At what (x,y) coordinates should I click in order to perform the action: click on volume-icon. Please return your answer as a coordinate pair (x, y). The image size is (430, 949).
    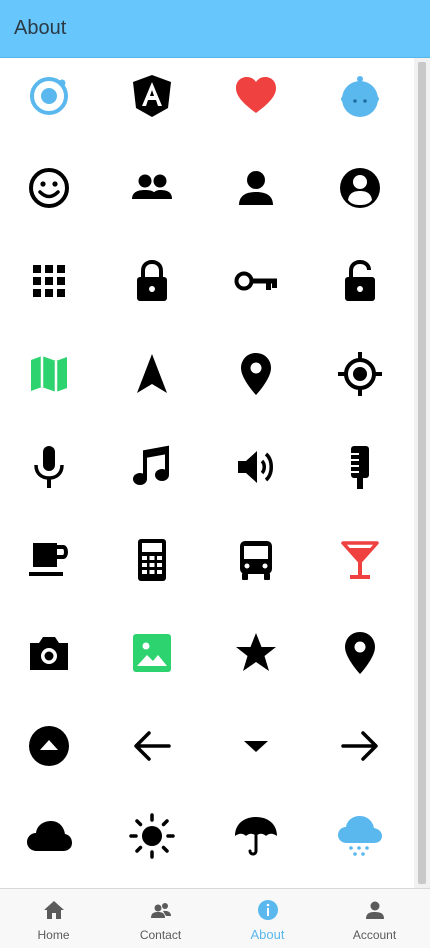
    Looking at the image, I should click on (256, 467).